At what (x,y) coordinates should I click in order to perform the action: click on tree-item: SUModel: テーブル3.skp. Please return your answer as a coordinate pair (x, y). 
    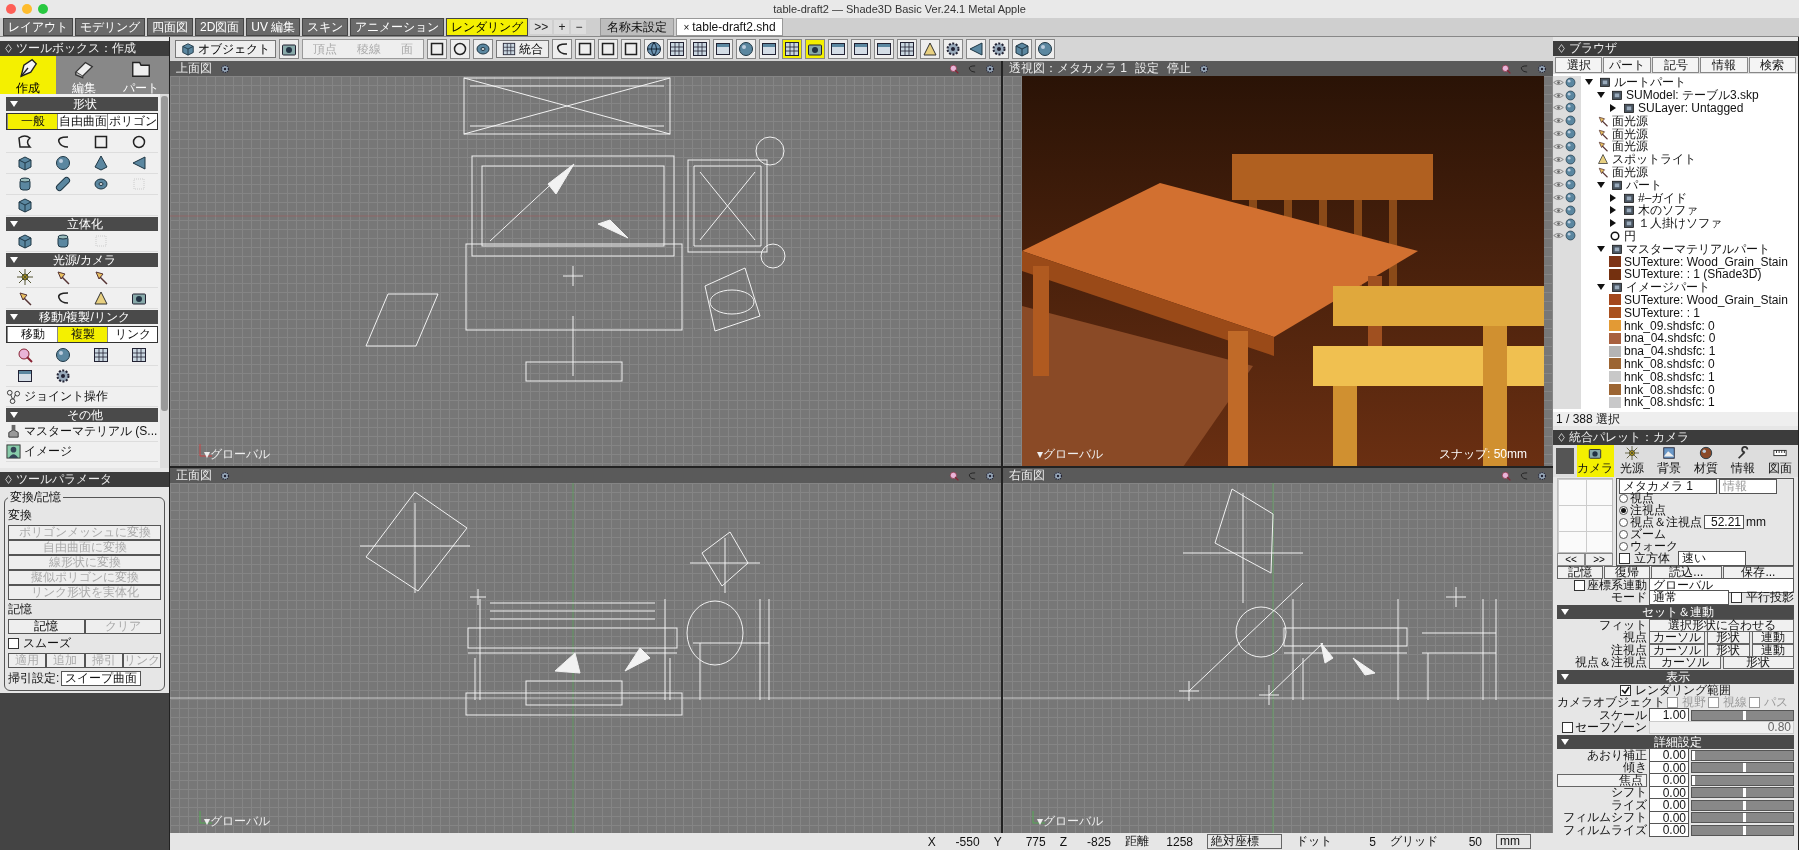
    Looking at the image, I should click on (1670, 95).